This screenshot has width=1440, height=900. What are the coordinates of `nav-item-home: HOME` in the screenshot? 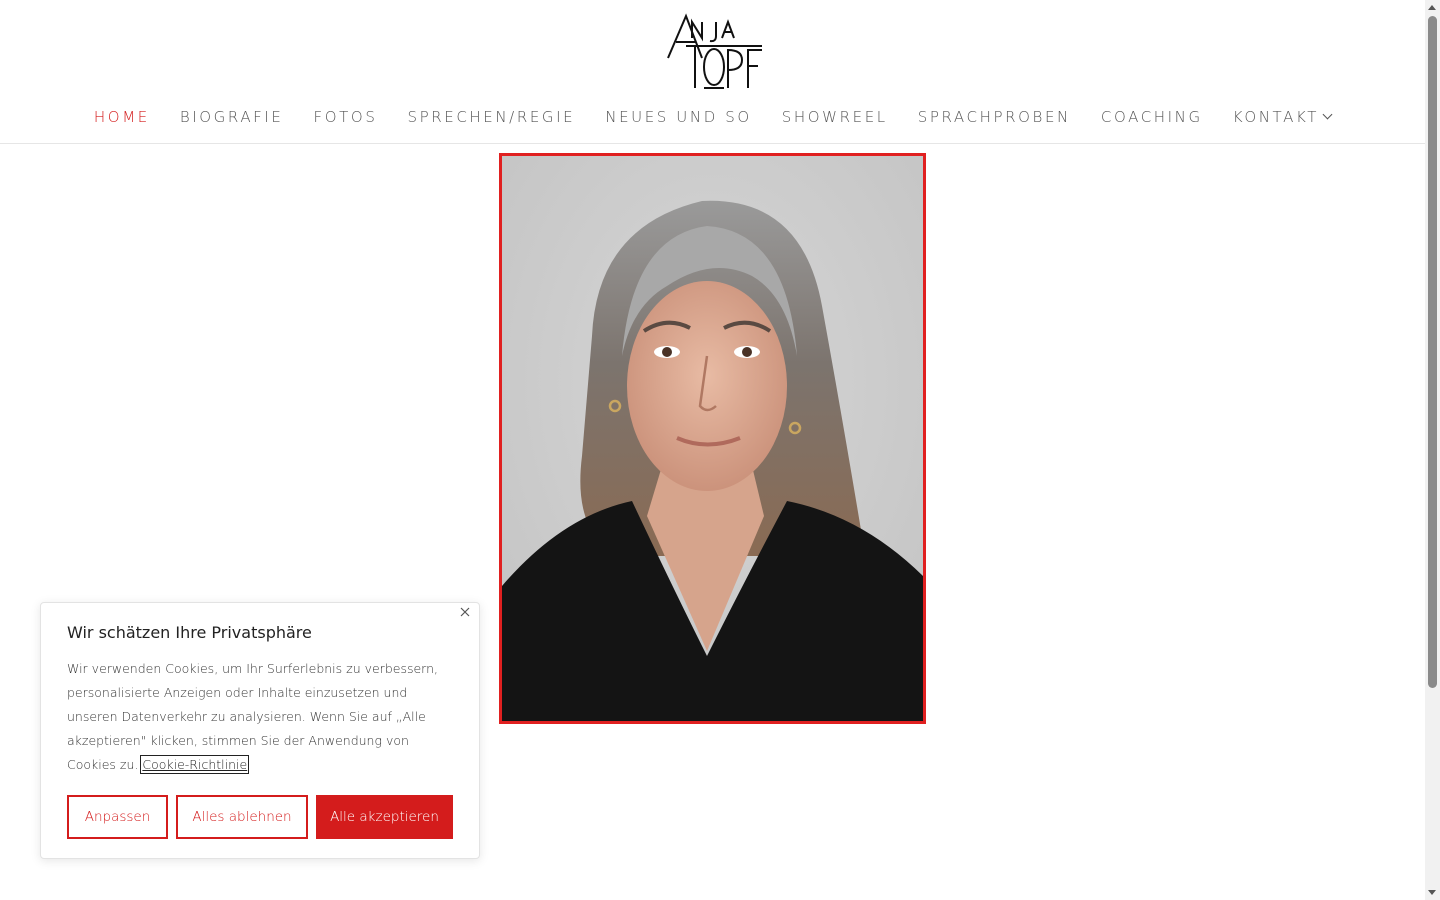 It's located at (122, 117).